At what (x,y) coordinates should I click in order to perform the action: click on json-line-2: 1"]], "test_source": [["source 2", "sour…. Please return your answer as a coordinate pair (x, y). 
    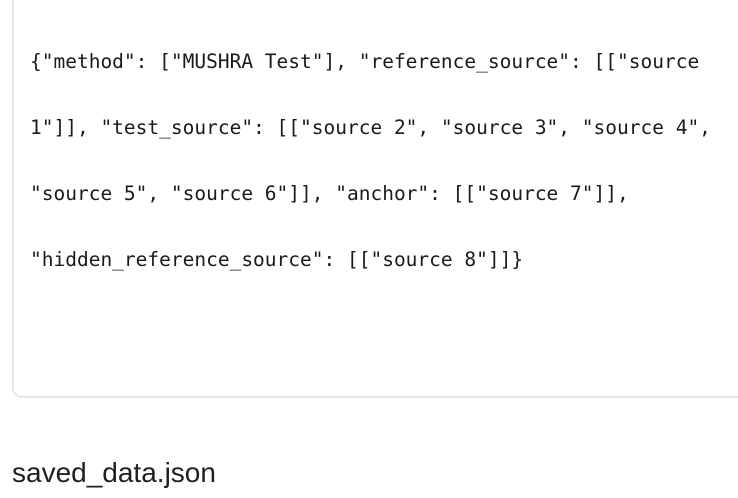
    Looking at the image, I should click on (370, 127).